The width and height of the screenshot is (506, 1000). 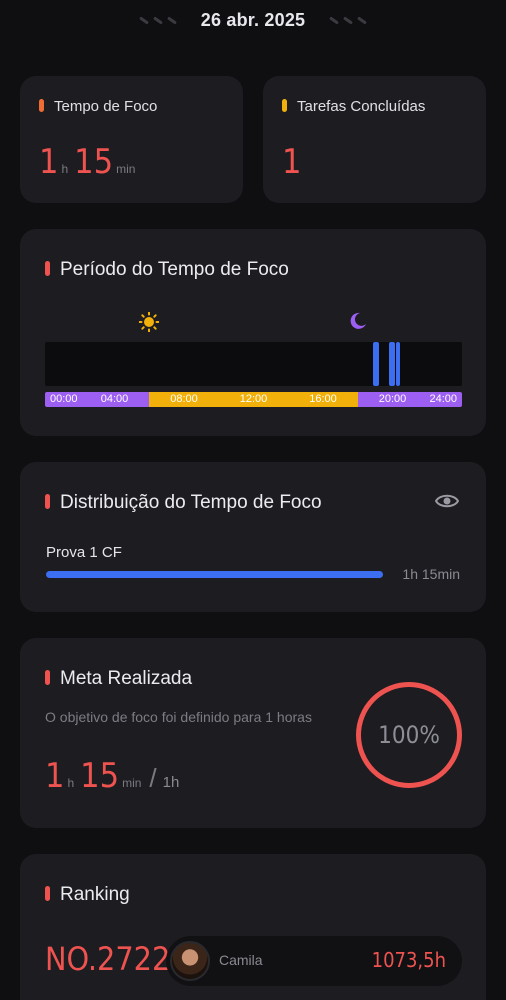 What do you see at coordinates (214, 574) in the screenshot?
I see `distribution-progress-bar` at bounding box center [214, 574].